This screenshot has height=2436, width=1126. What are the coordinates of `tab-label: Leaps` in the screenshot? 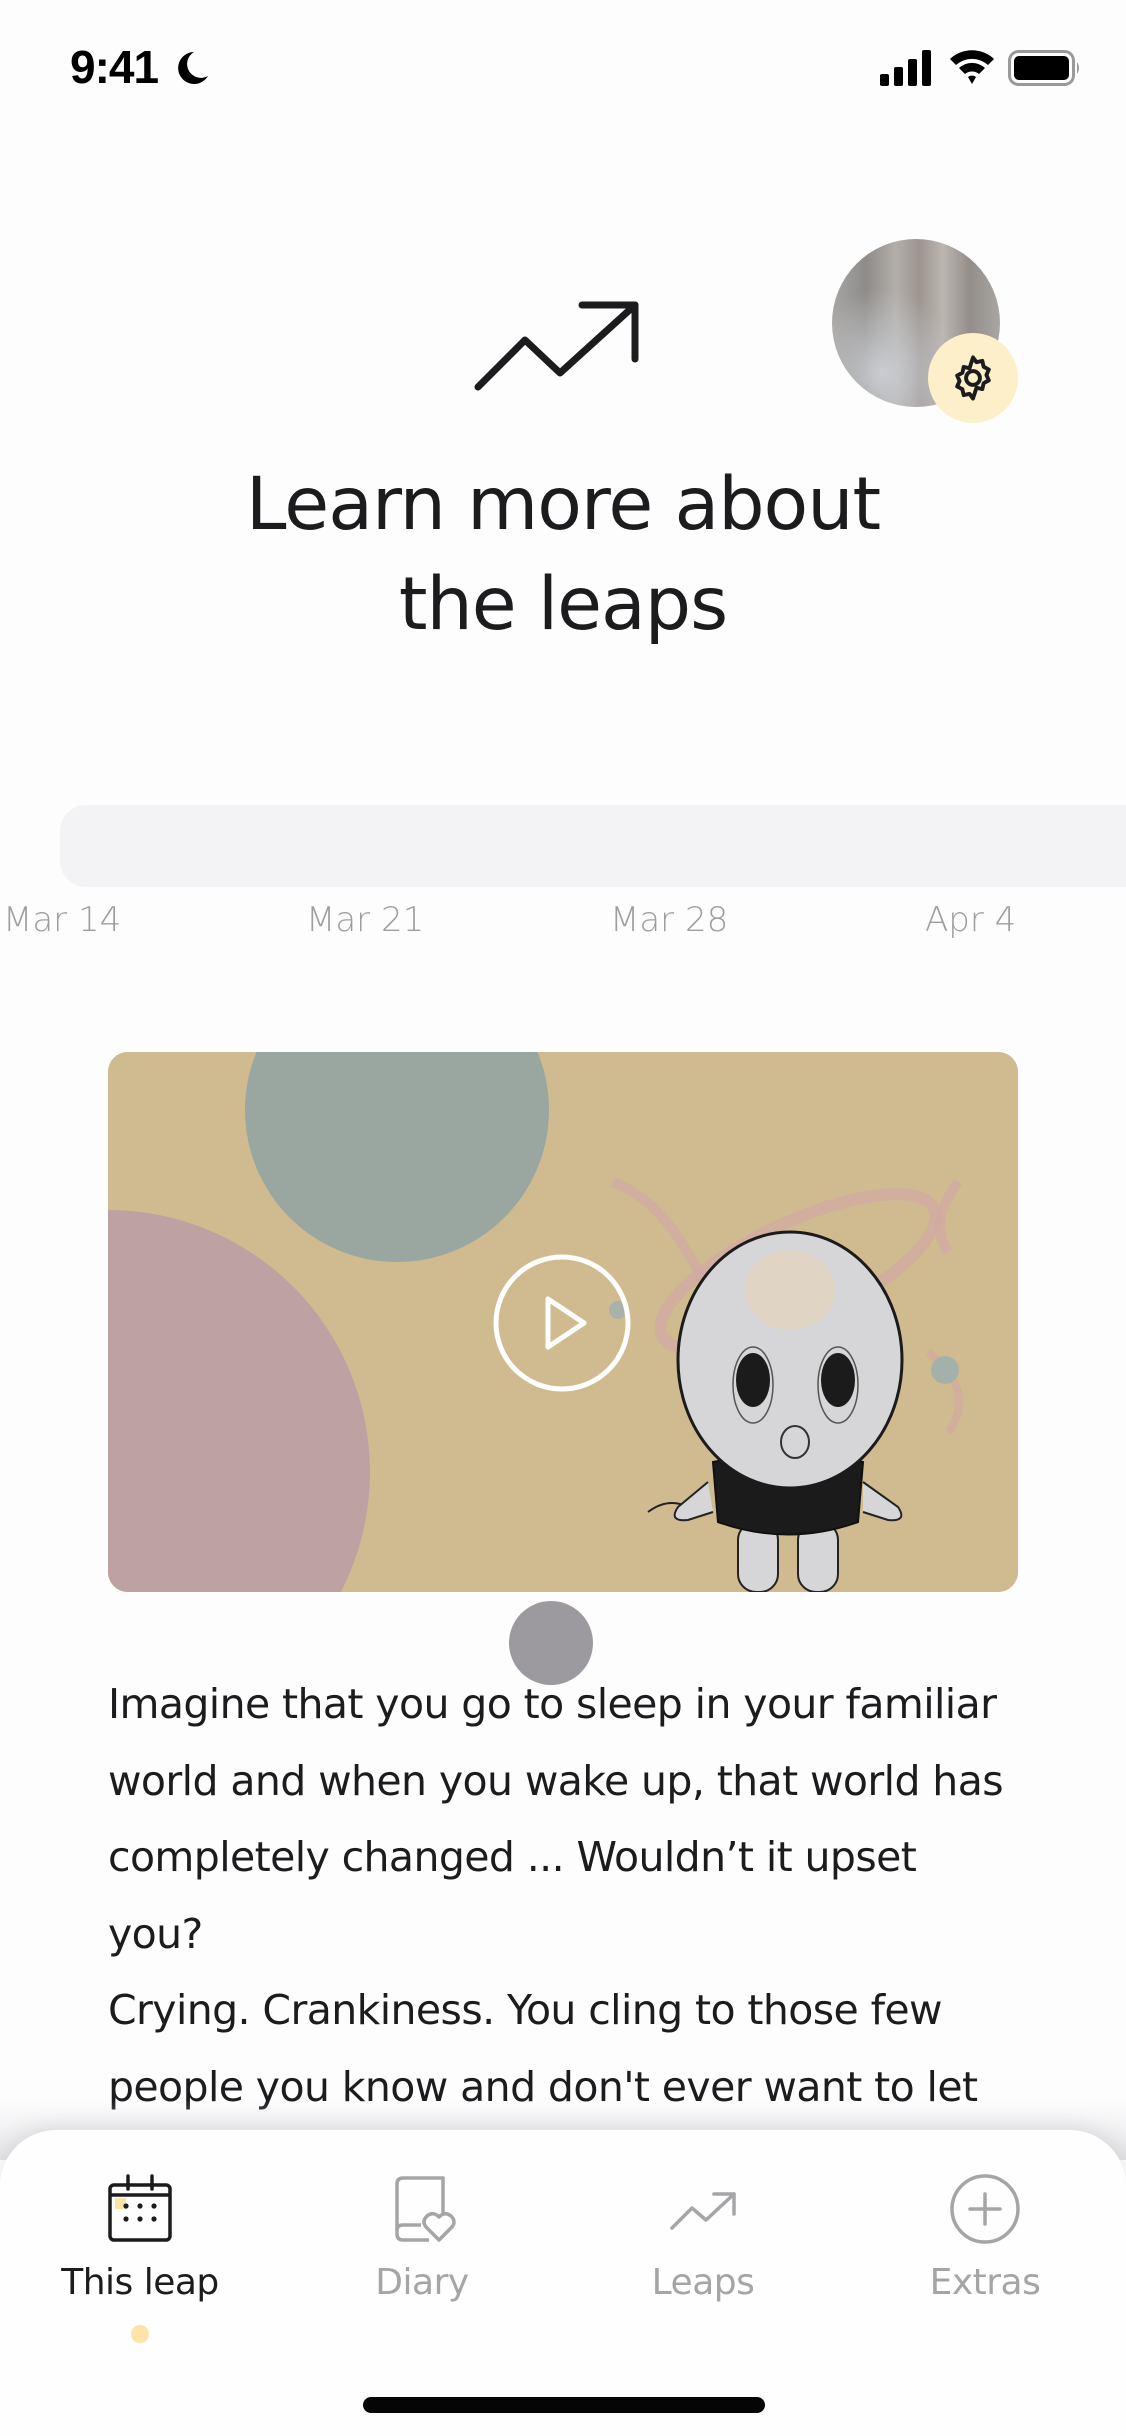 It's located at (703, 2282).